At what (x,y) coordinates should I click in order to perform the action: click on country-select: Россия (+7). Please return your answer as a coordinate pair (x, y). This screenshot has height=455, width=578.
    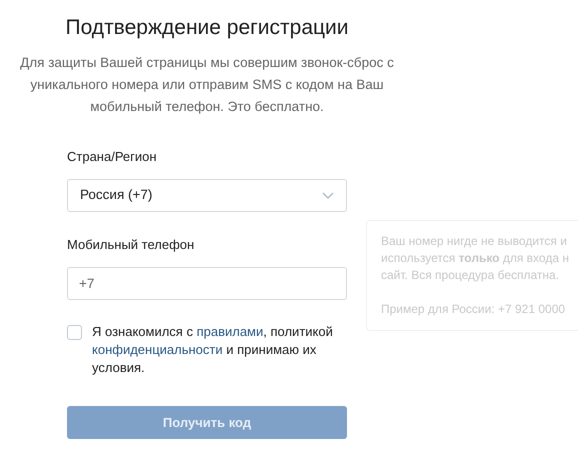
    Looking at the image, I should click on (207, 195).